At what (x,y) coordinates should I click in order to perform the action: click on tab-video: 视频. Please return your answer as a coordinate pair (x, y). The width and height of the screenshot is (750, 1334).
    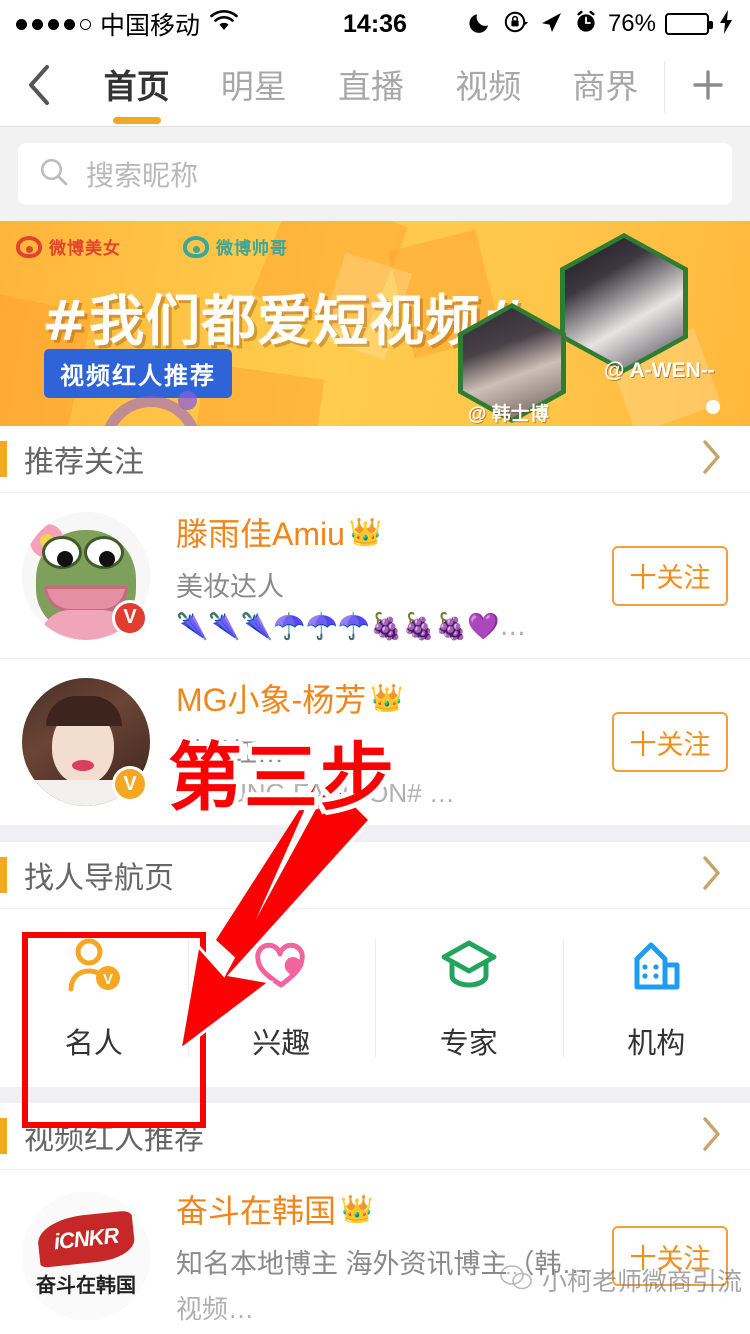
    Looking at the image, I should click on (488, 87).